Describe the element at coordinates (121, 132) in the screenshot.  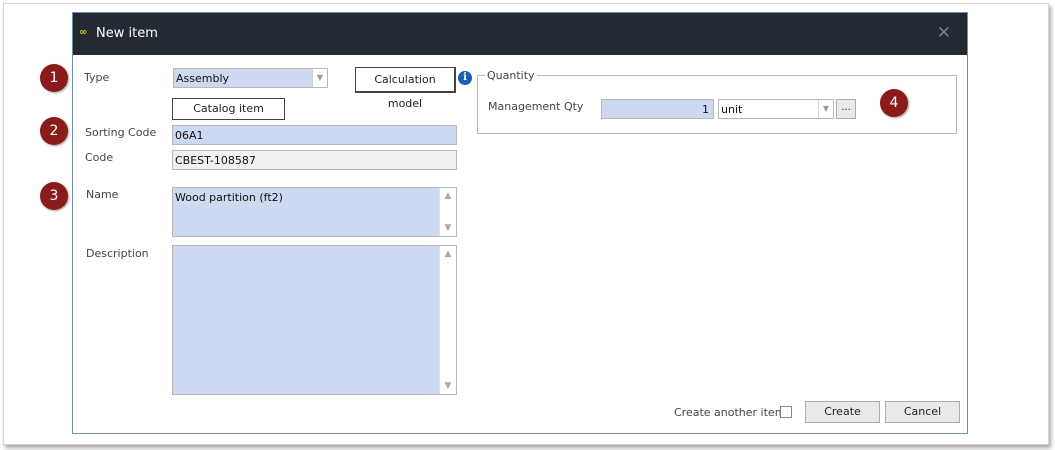
I see `sorting-code-label: Sorting Code` at that location.